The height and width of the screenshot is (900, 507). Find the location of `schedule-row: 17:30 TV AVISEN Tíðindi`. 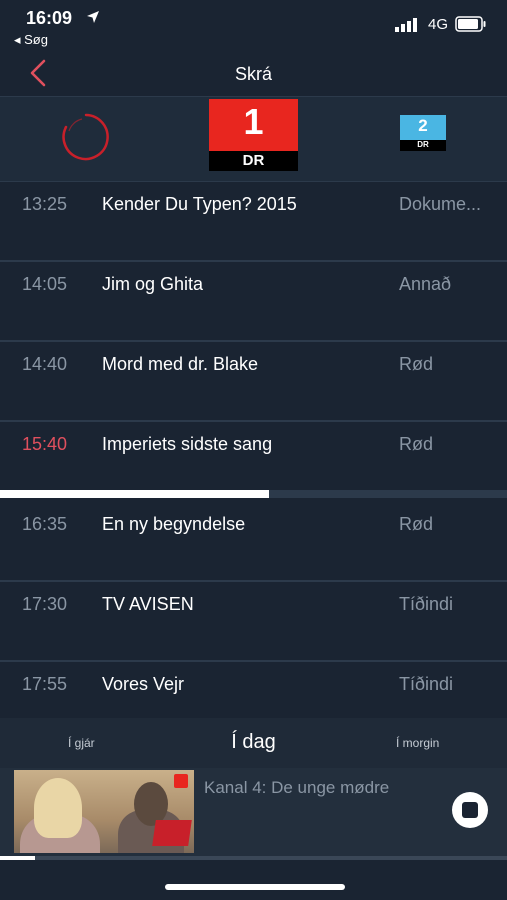

schedule-row: 17:30 TV AVISEN Tíðindi is located at coordinates (253, 621).